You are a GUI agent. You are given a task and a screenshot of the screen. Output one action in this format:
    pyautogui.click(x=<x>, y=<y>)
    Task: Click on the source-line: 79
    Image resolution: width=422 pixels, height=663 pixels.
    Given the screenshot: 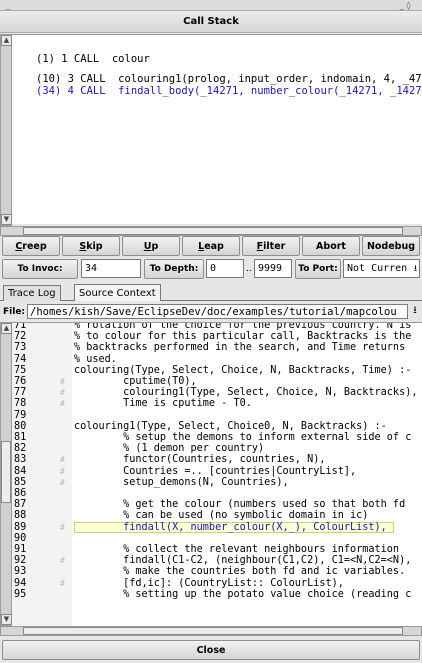 What is the action you would take?
    pyautogui.click(x=217, y=415)
    